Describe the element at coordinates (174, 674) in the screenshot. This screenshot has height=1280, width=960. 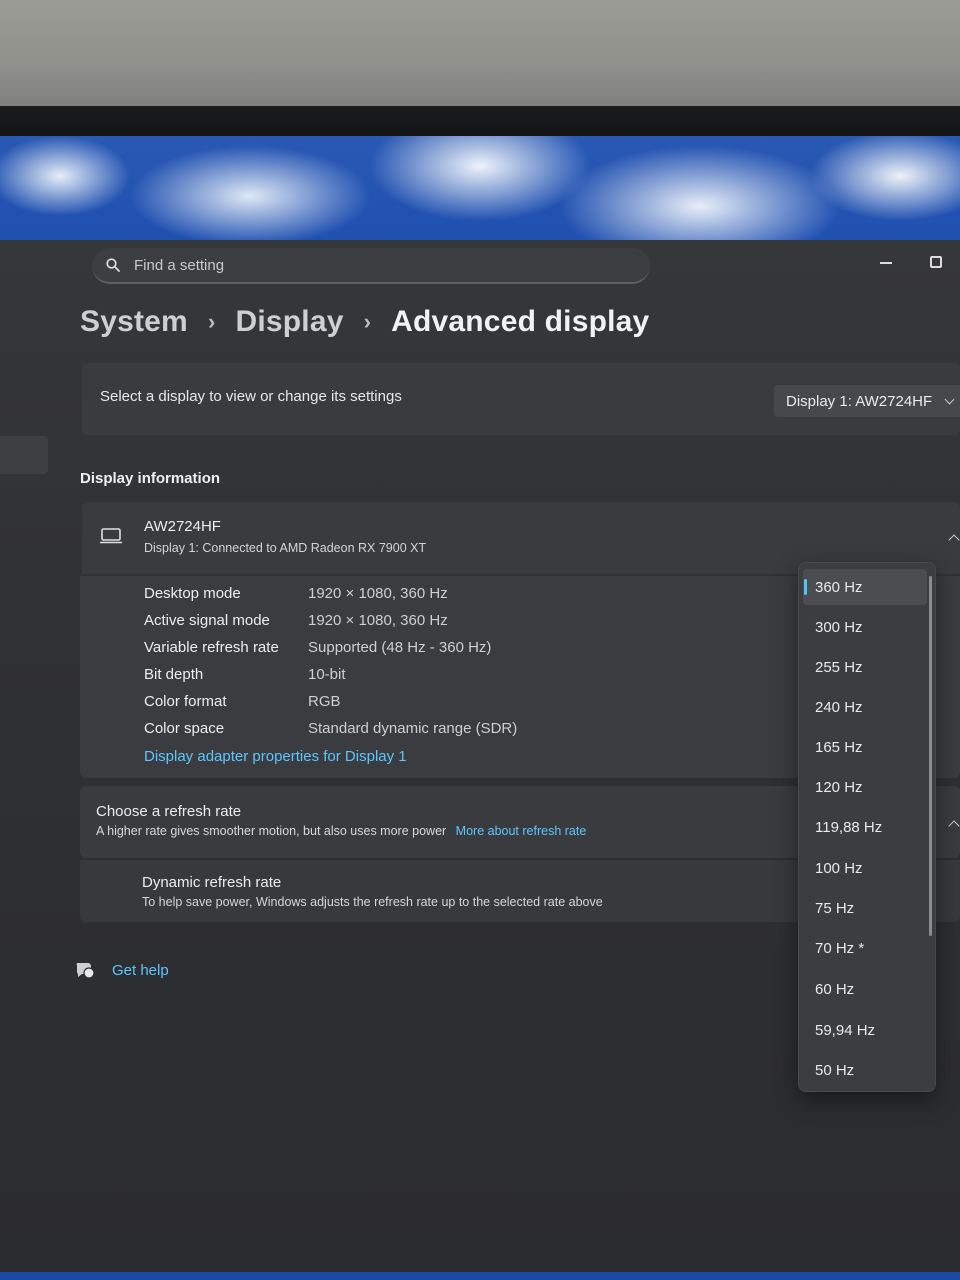
I see `property-key: Bit depth` at that location.